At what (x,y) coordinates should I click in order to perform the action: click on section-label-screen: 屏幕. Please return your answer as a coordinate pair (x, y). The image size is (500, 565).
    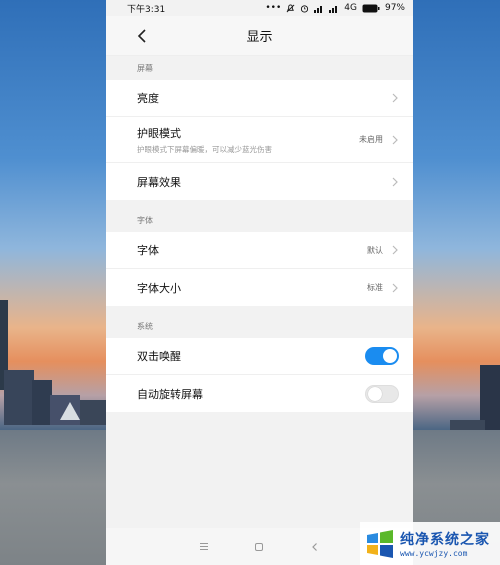
    Looking at the image, I should click on (145, 68).